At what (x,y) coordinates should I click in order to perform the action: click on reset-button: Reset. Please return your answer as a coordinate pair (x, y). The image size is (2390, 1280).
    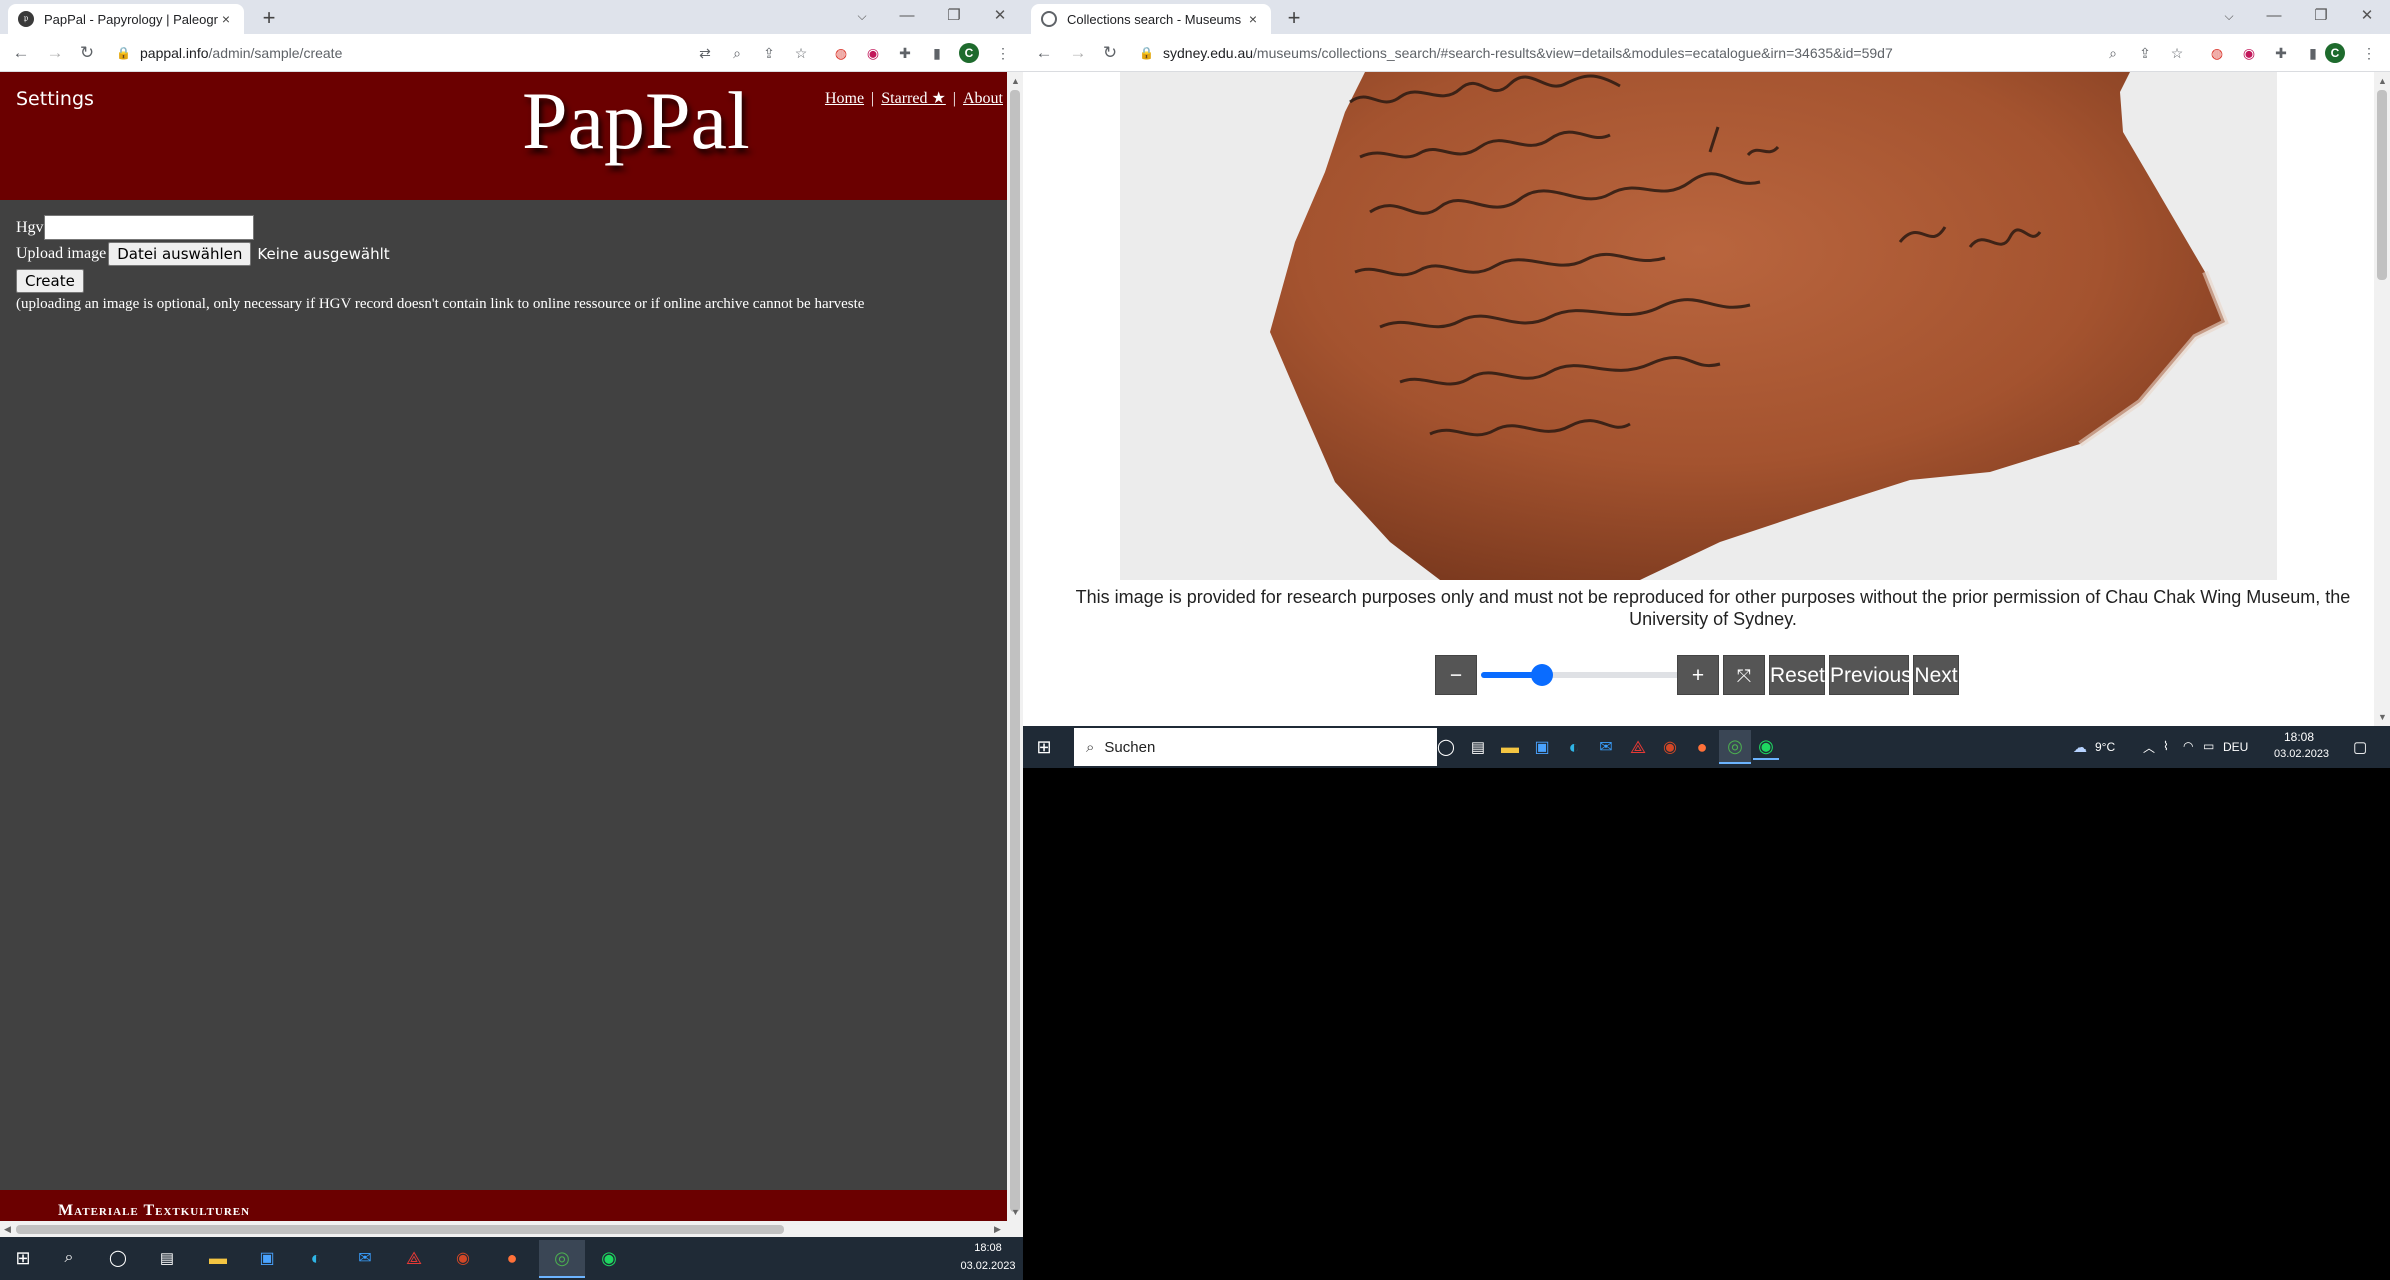
    Looking at the image, I should click on (1797, 675).